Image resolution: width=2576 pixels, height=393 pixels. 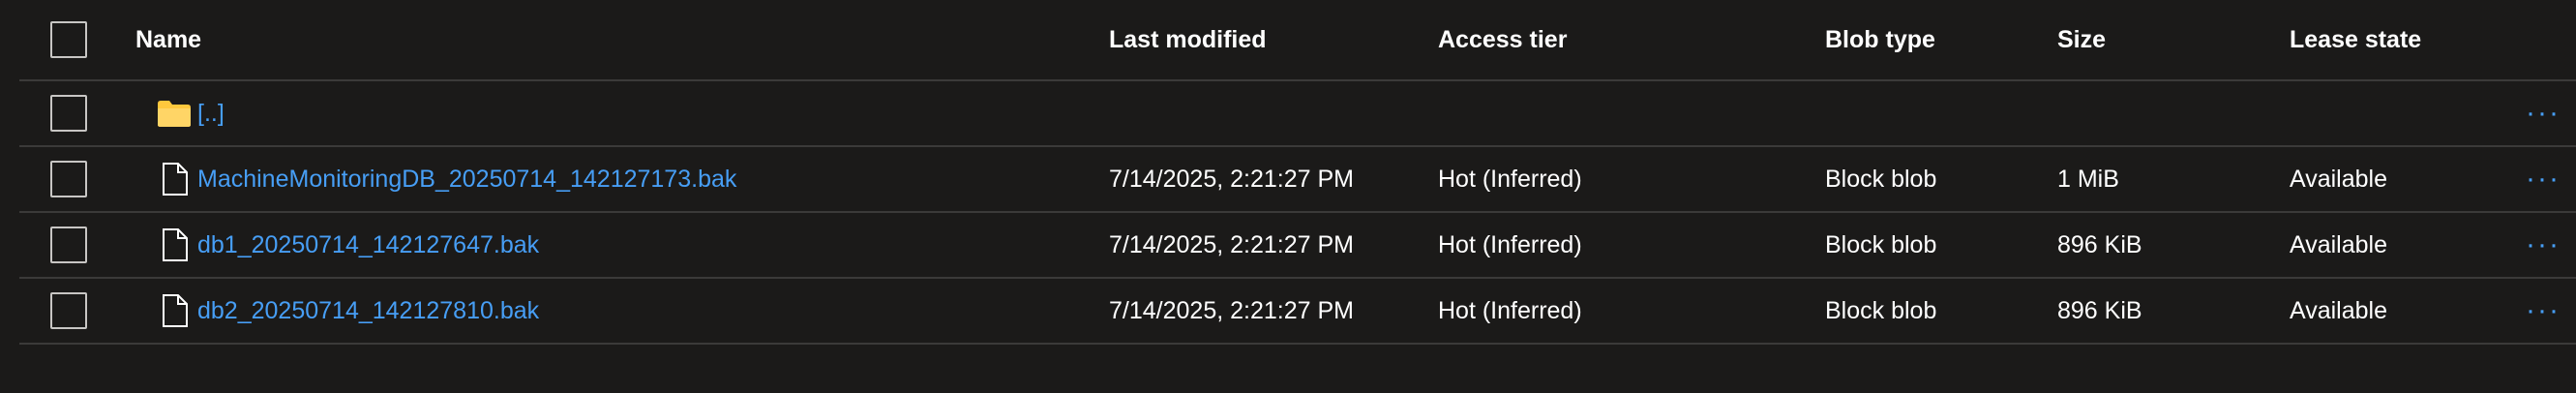 I want to click on select-all-cell, so click(x=68, y=39).